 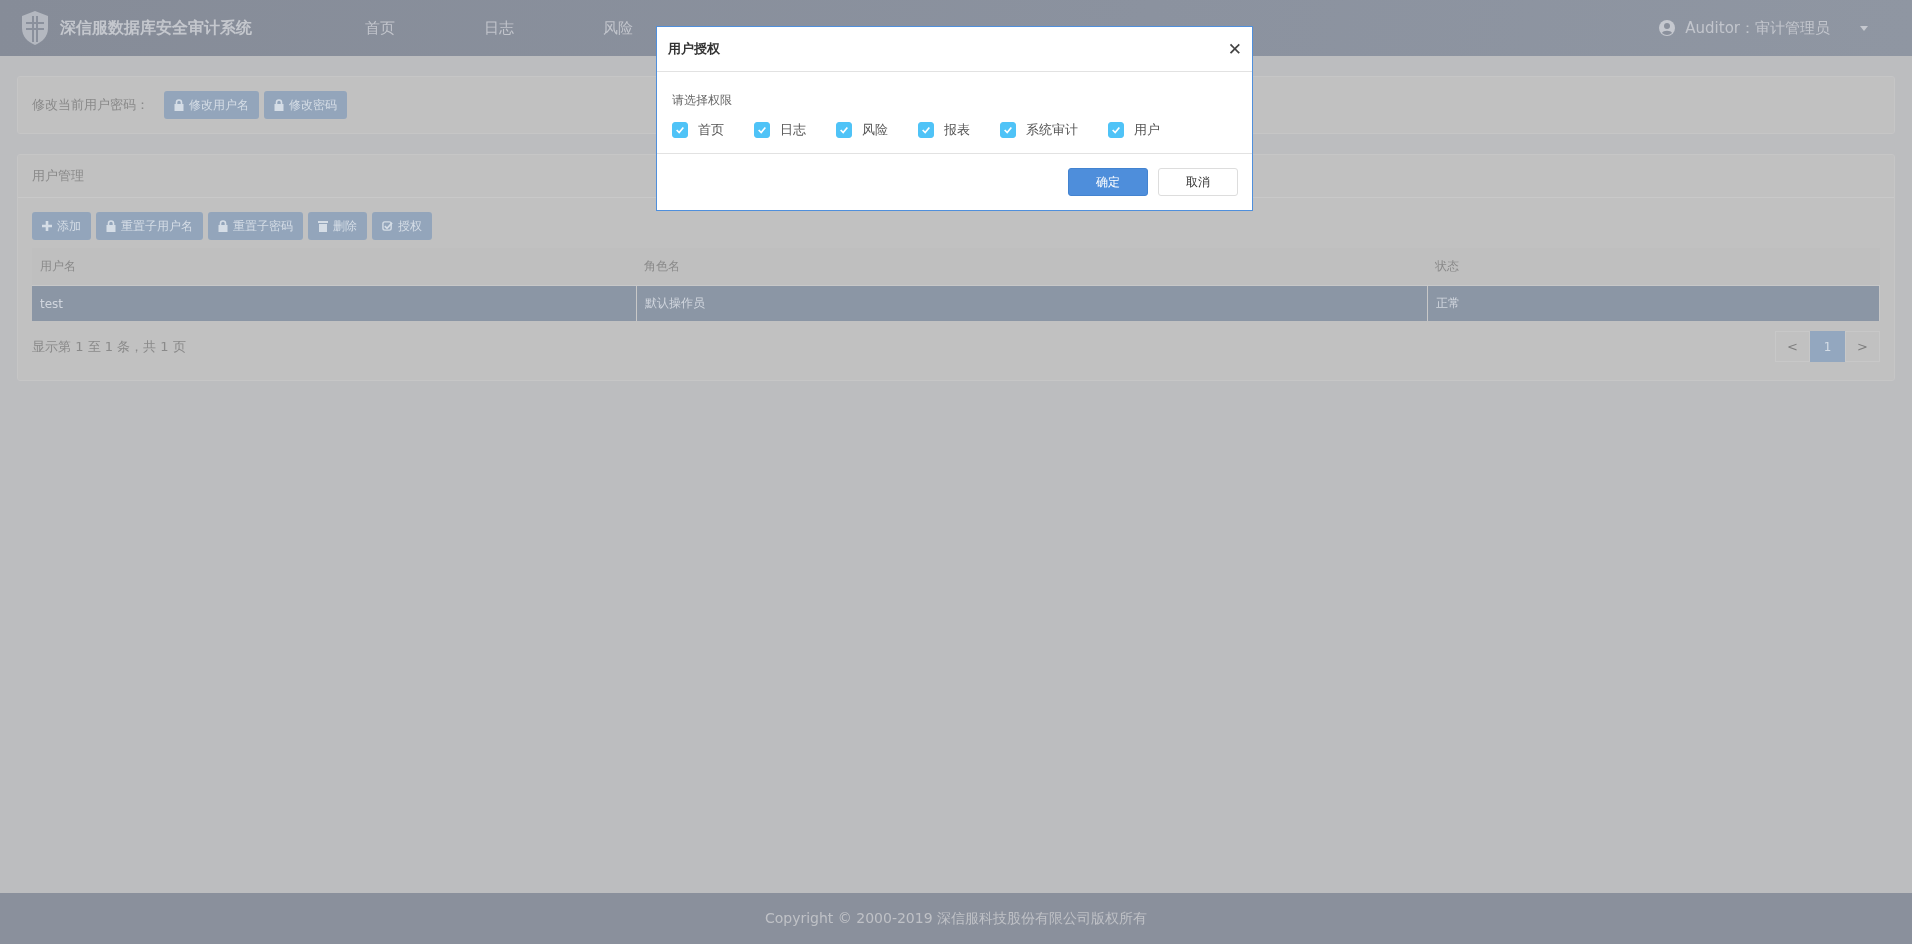 I want to click on checkbox-label: 首页, so click(x=711, y=130).